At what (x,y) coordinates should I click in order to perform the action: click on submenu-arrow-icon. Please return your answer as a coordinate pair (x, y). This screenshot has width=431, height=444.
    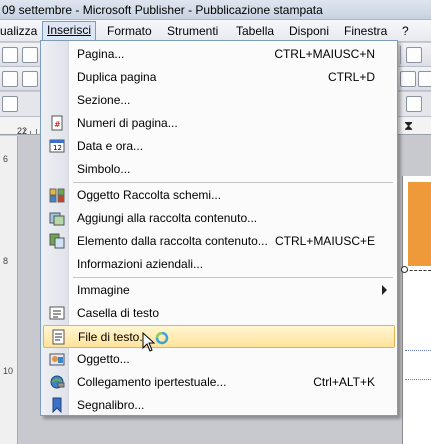
    Looking at the image, I should click on (384, 290).